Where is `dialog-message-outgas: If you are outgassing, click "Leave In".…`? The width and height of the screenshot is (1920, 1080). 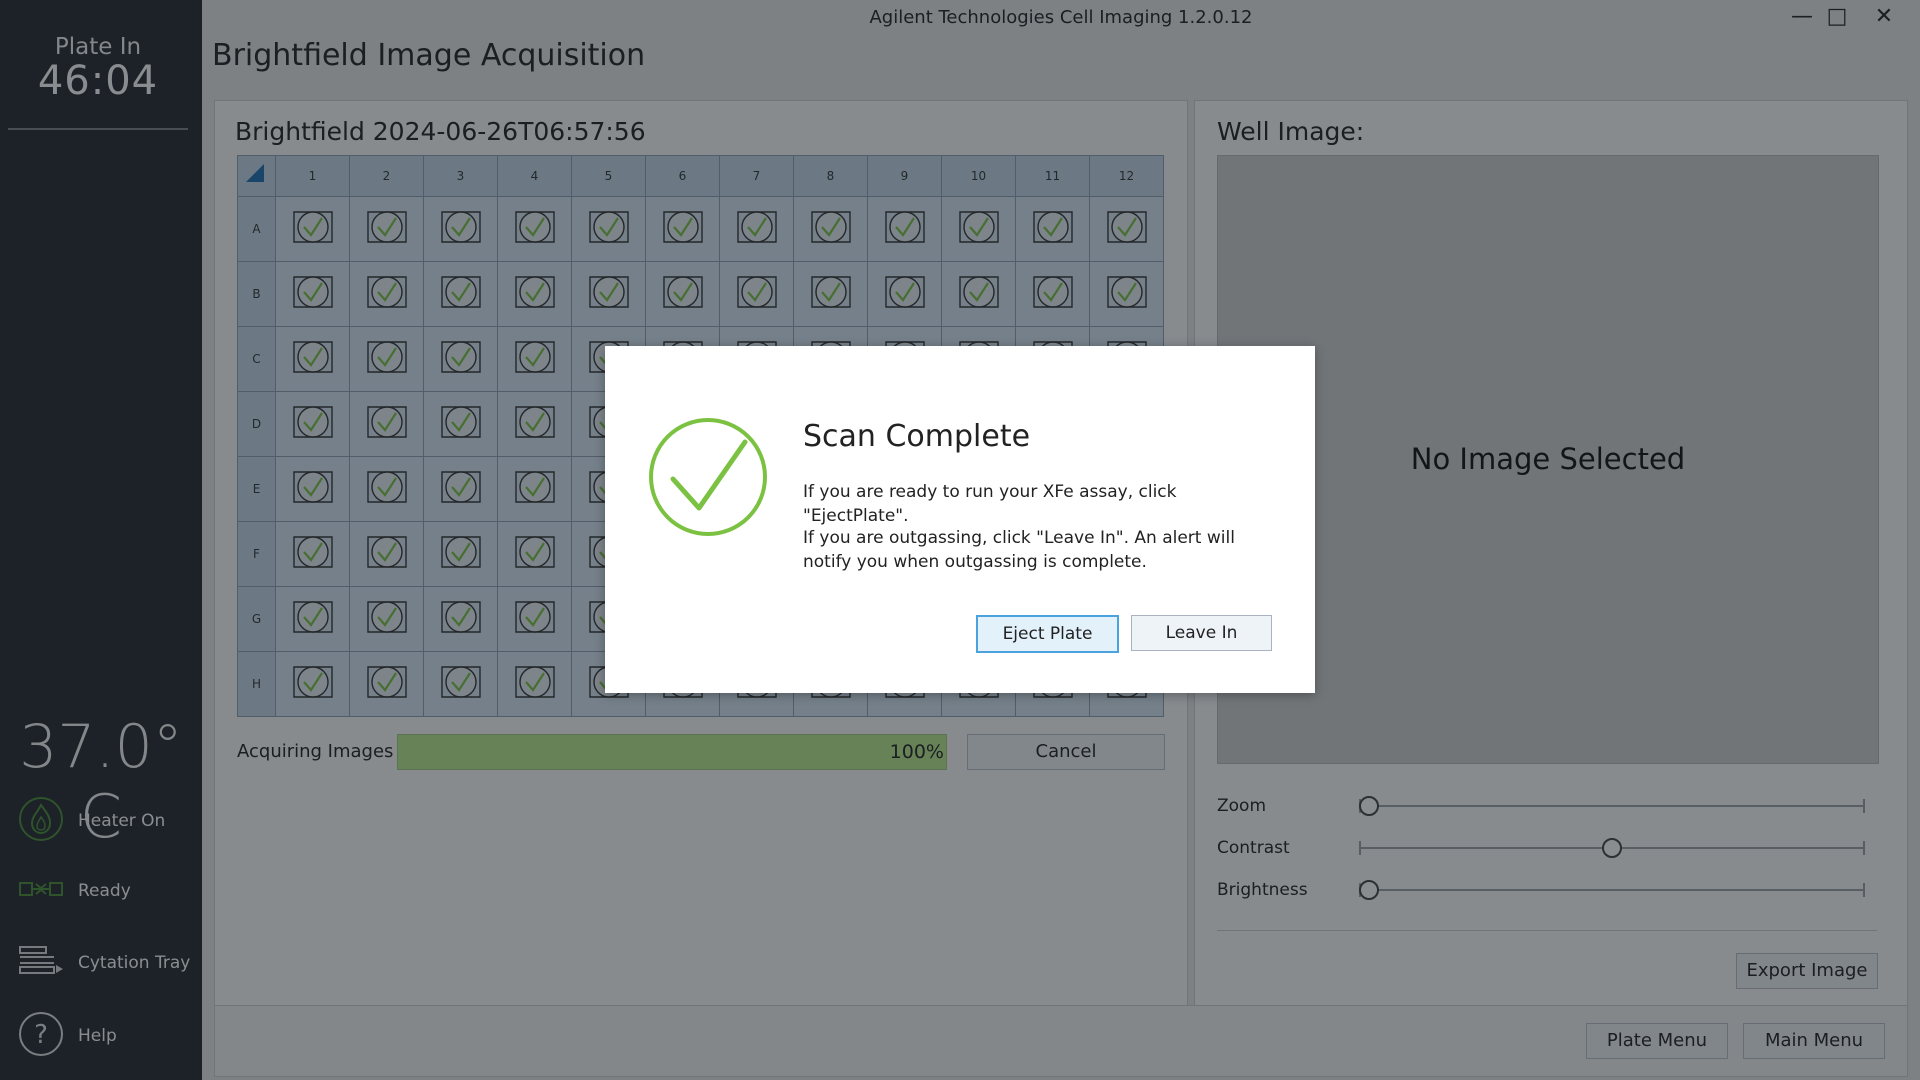
dialog-message-outgas: If you are outgassing, click "Leave In".… is located at coordinates (1019, 550).